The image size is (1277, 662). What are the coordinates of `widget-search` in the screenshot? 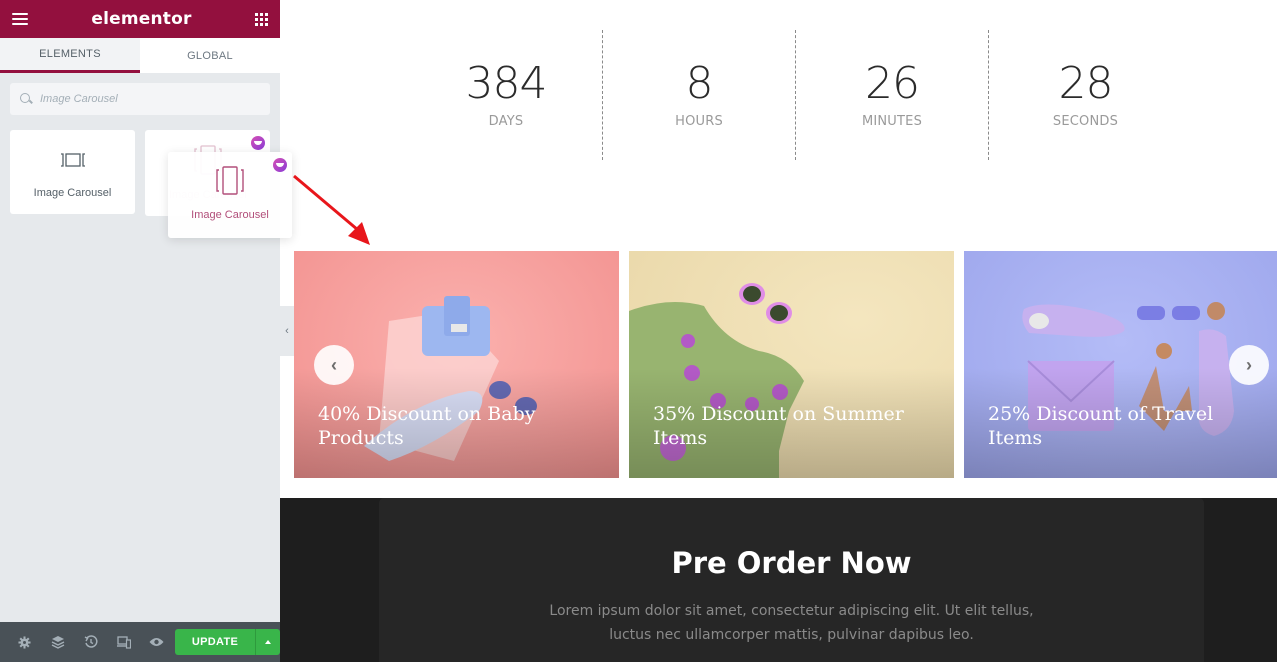 It's located at (140, 99).